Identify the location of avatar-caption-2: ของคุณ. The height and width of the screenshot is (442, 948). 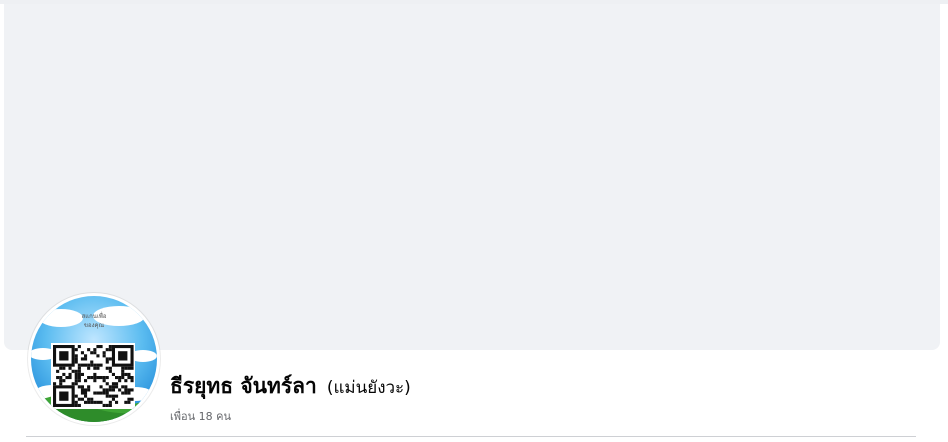
(94, 325).